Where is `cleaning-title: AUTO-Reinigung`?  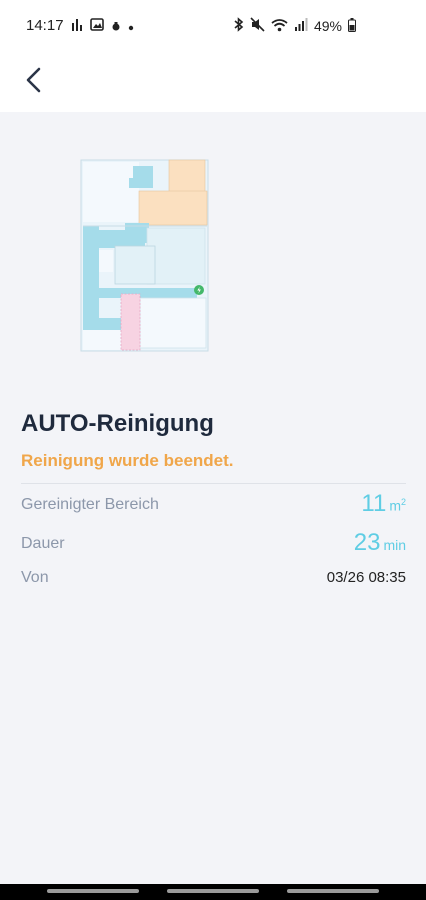 cleaning-title: AUTO-Reinigung is located at coordinates (117, 423).